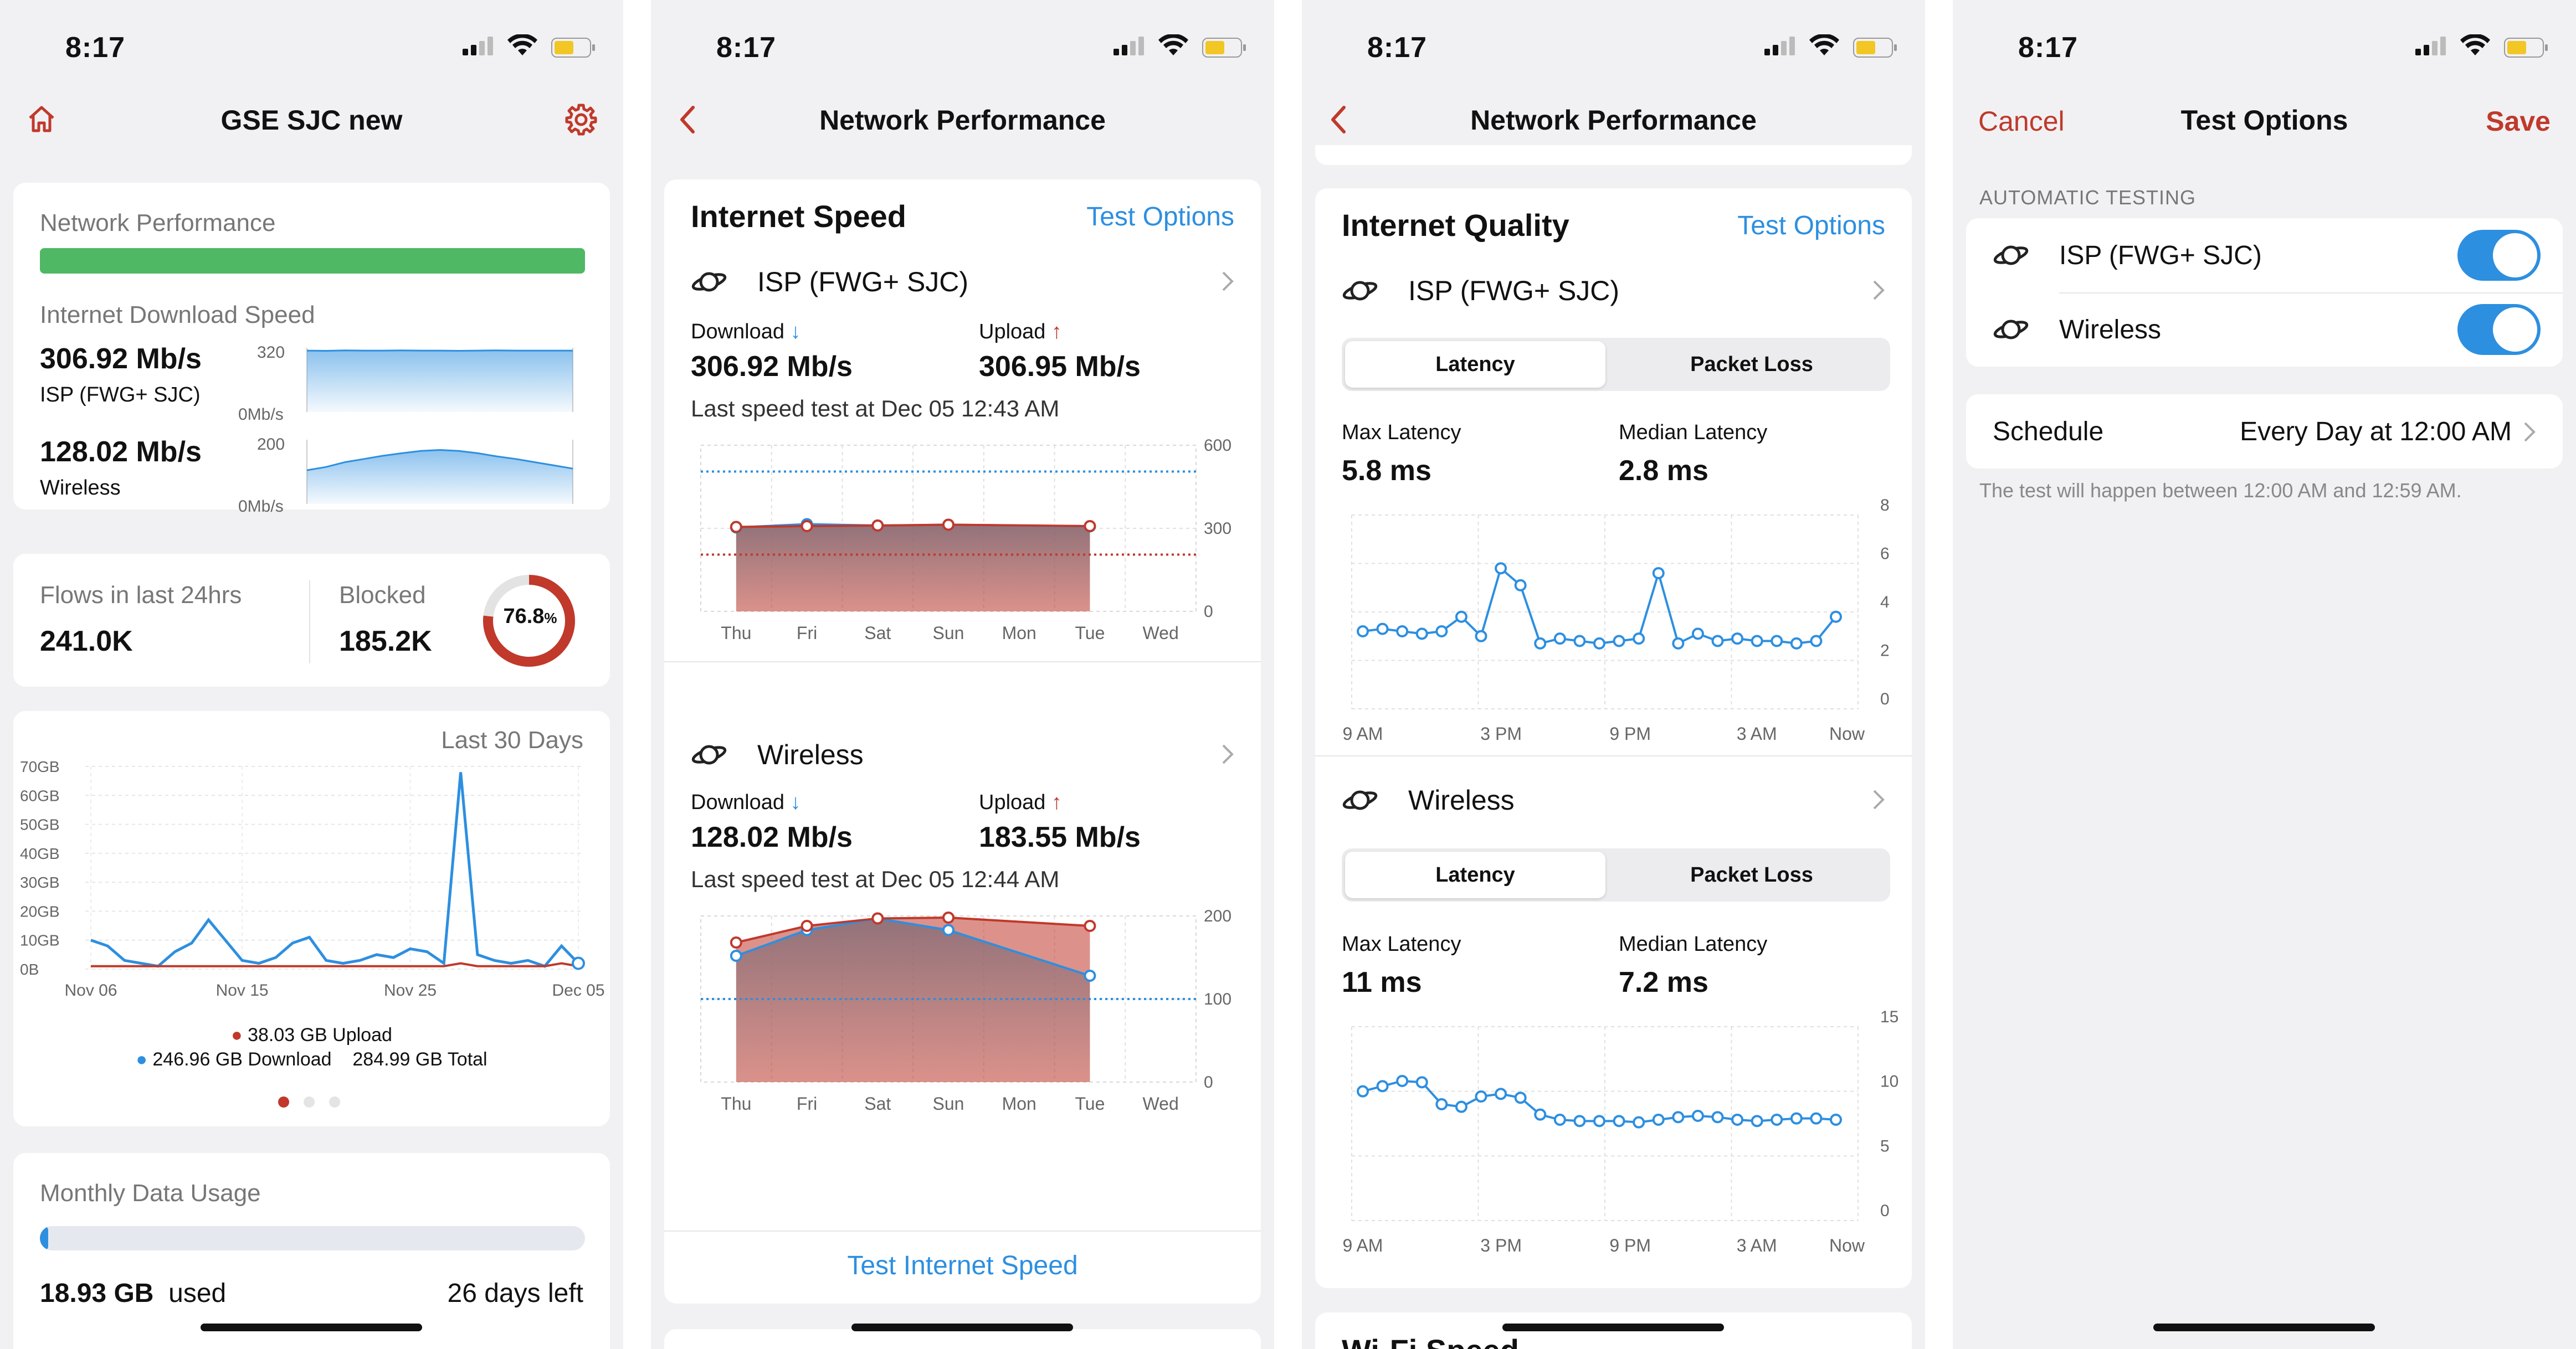 Image resolution: width=2576 pixels, height=1349 pixels. Describe the element at coordinates (2264, 119) in the screenshot. I see `nav-bar: Cancel Test Options Save` at that location.